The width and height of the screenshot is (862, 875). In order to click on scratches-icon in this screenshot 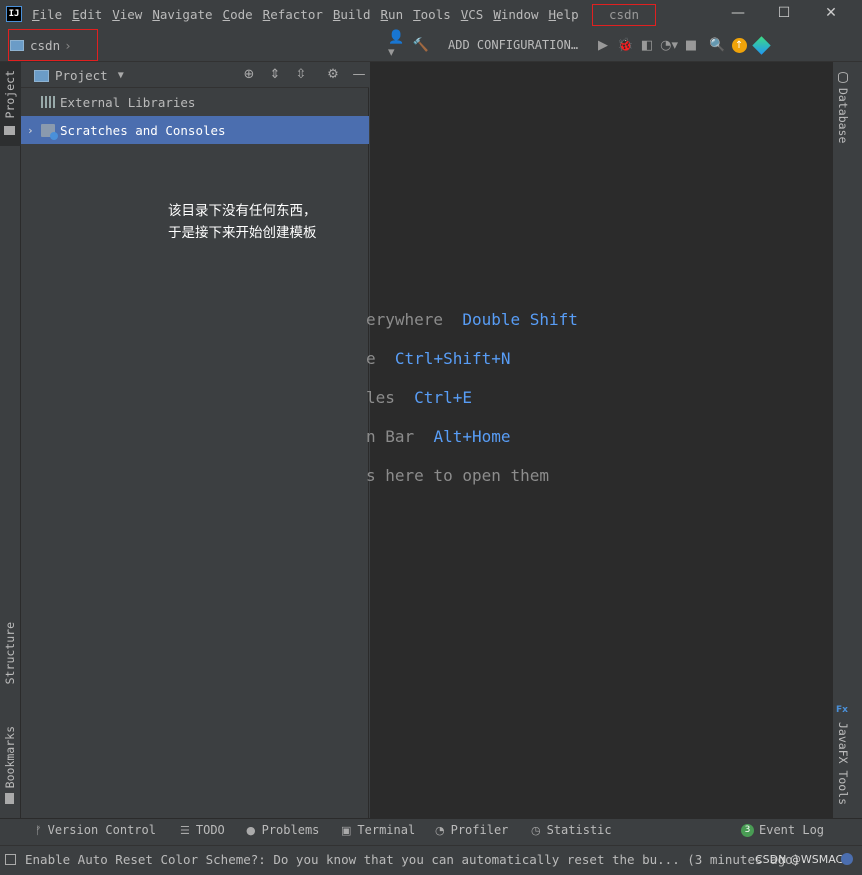, I will do `click(49, 131)`.